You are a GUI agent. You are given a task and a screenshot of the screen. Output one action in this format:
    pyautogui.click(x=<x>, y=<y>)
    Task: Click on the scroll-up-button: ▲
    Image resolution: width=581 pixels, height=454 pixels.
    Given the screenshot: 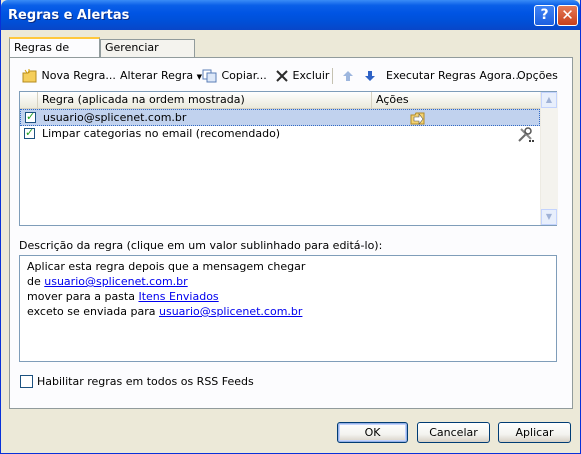 What is the action you would take?
    pyautogui.click(x=549, y=100)
    